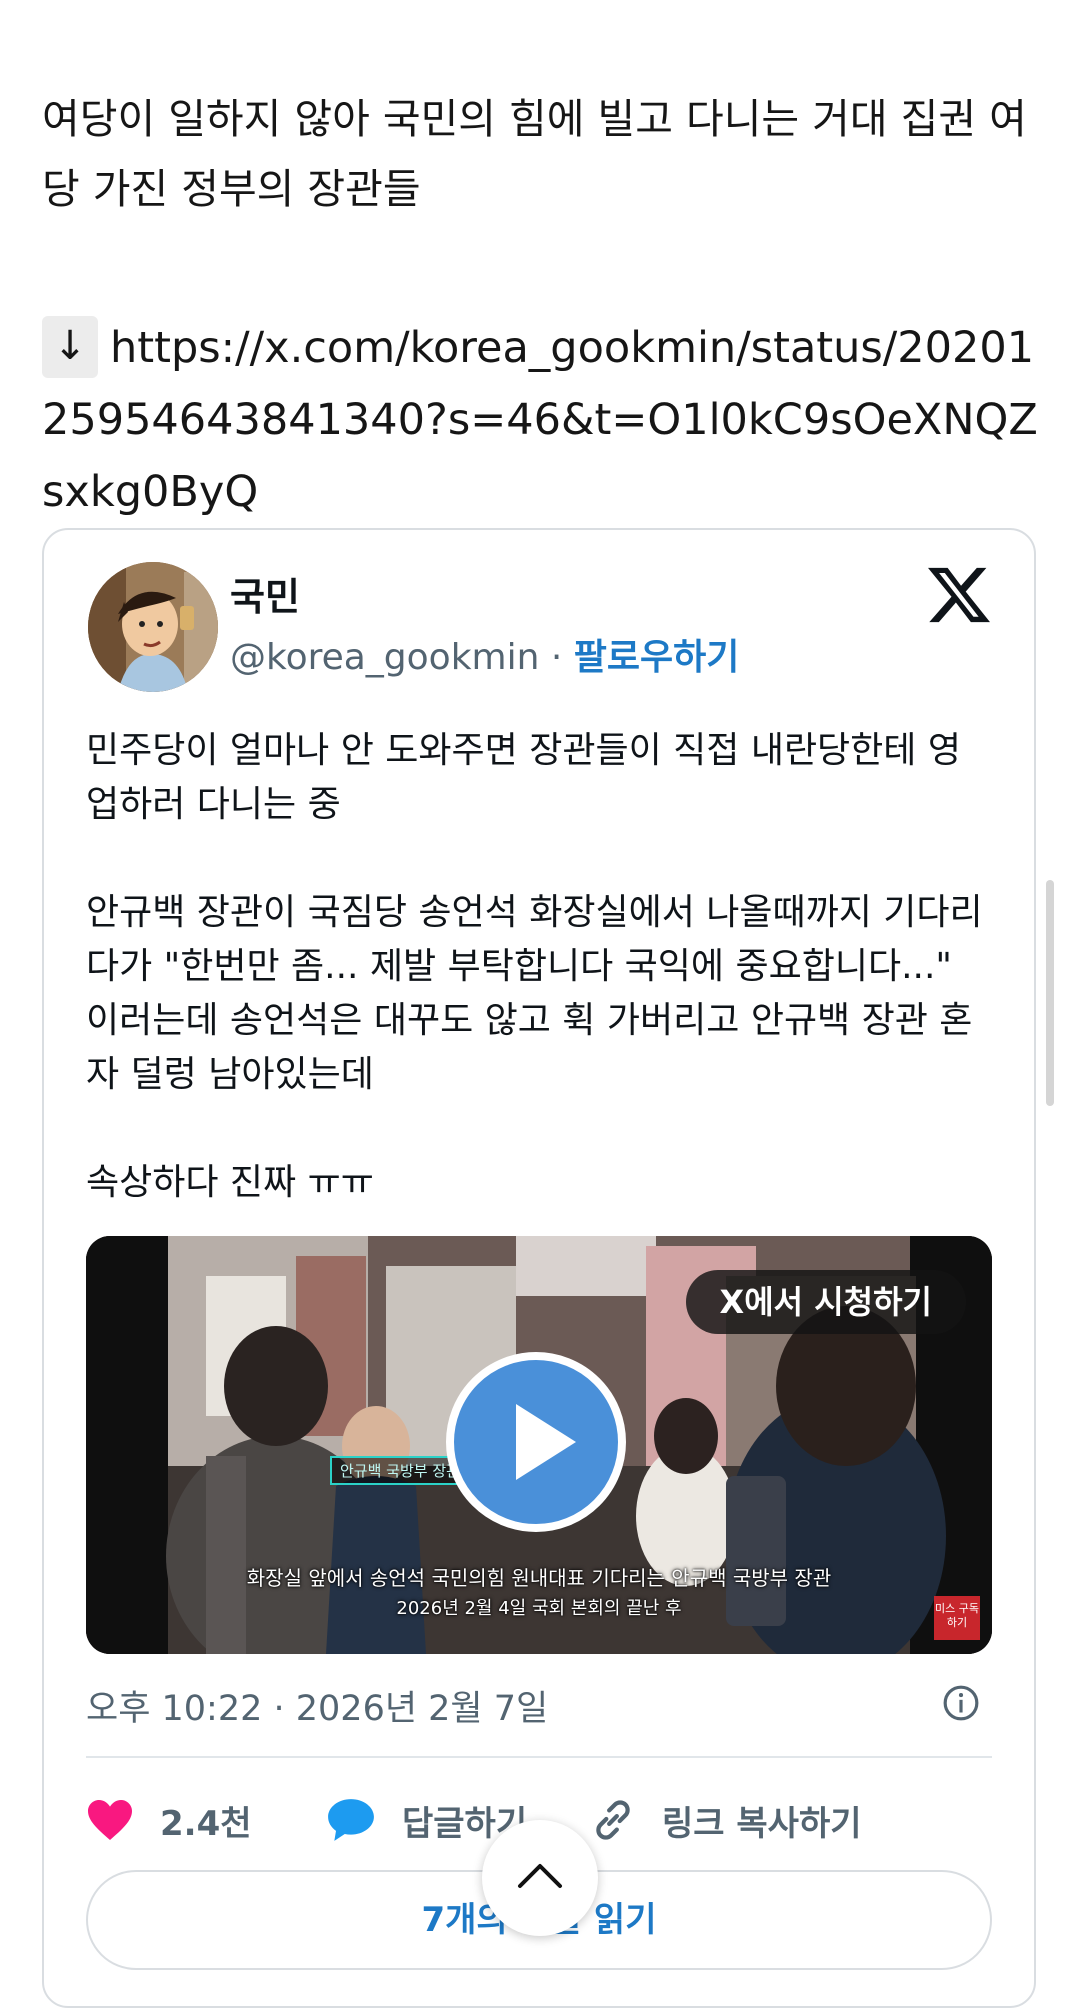 This screenshot has width=1080, height=2008. Describe the element at coordinates (539, 1757) in the screenshot. I see `divider` at that location.